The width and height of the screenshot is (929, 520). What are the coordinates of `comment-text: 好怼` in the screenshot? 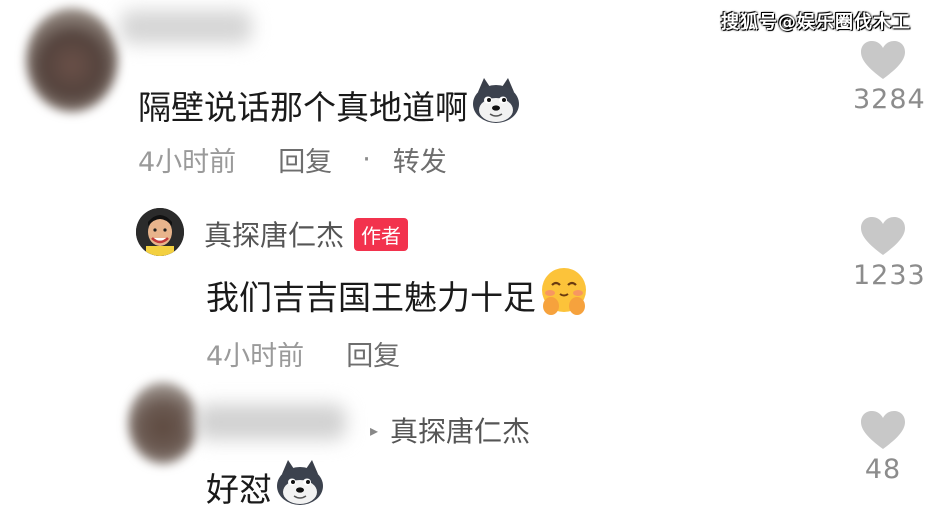 It's located at (266, 487).